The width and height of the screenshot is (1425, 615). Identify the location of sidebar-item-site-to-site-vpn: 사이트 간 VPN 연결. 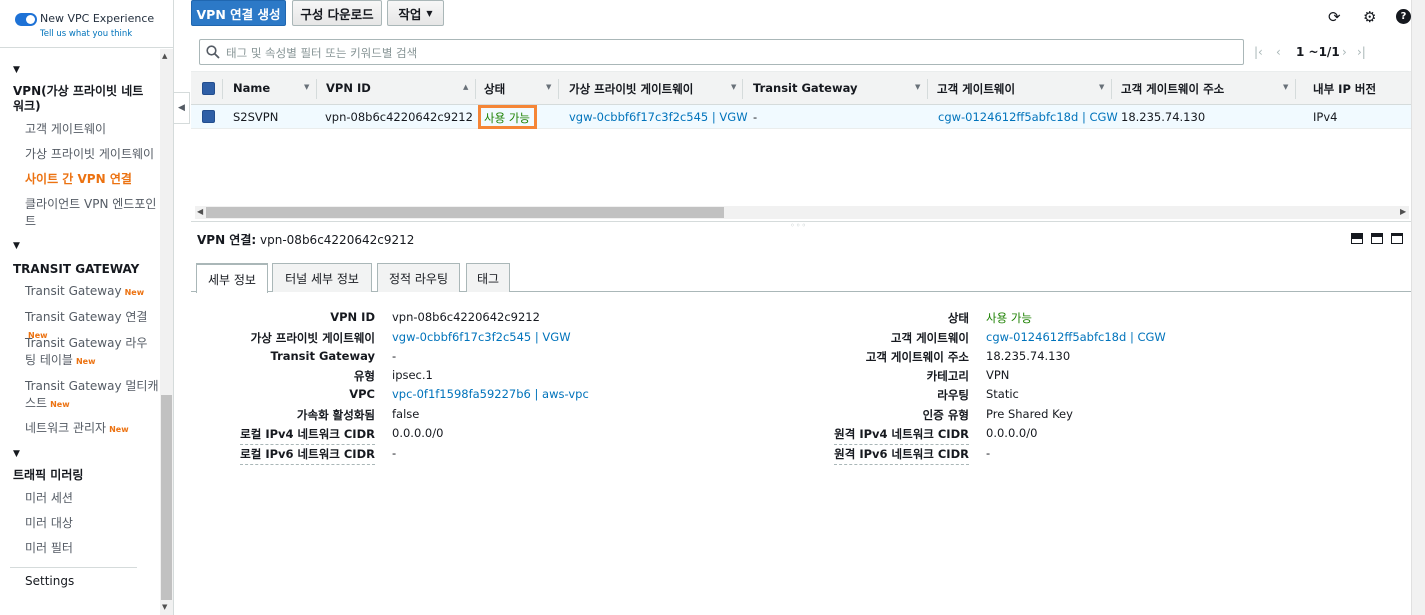
(92, 179).